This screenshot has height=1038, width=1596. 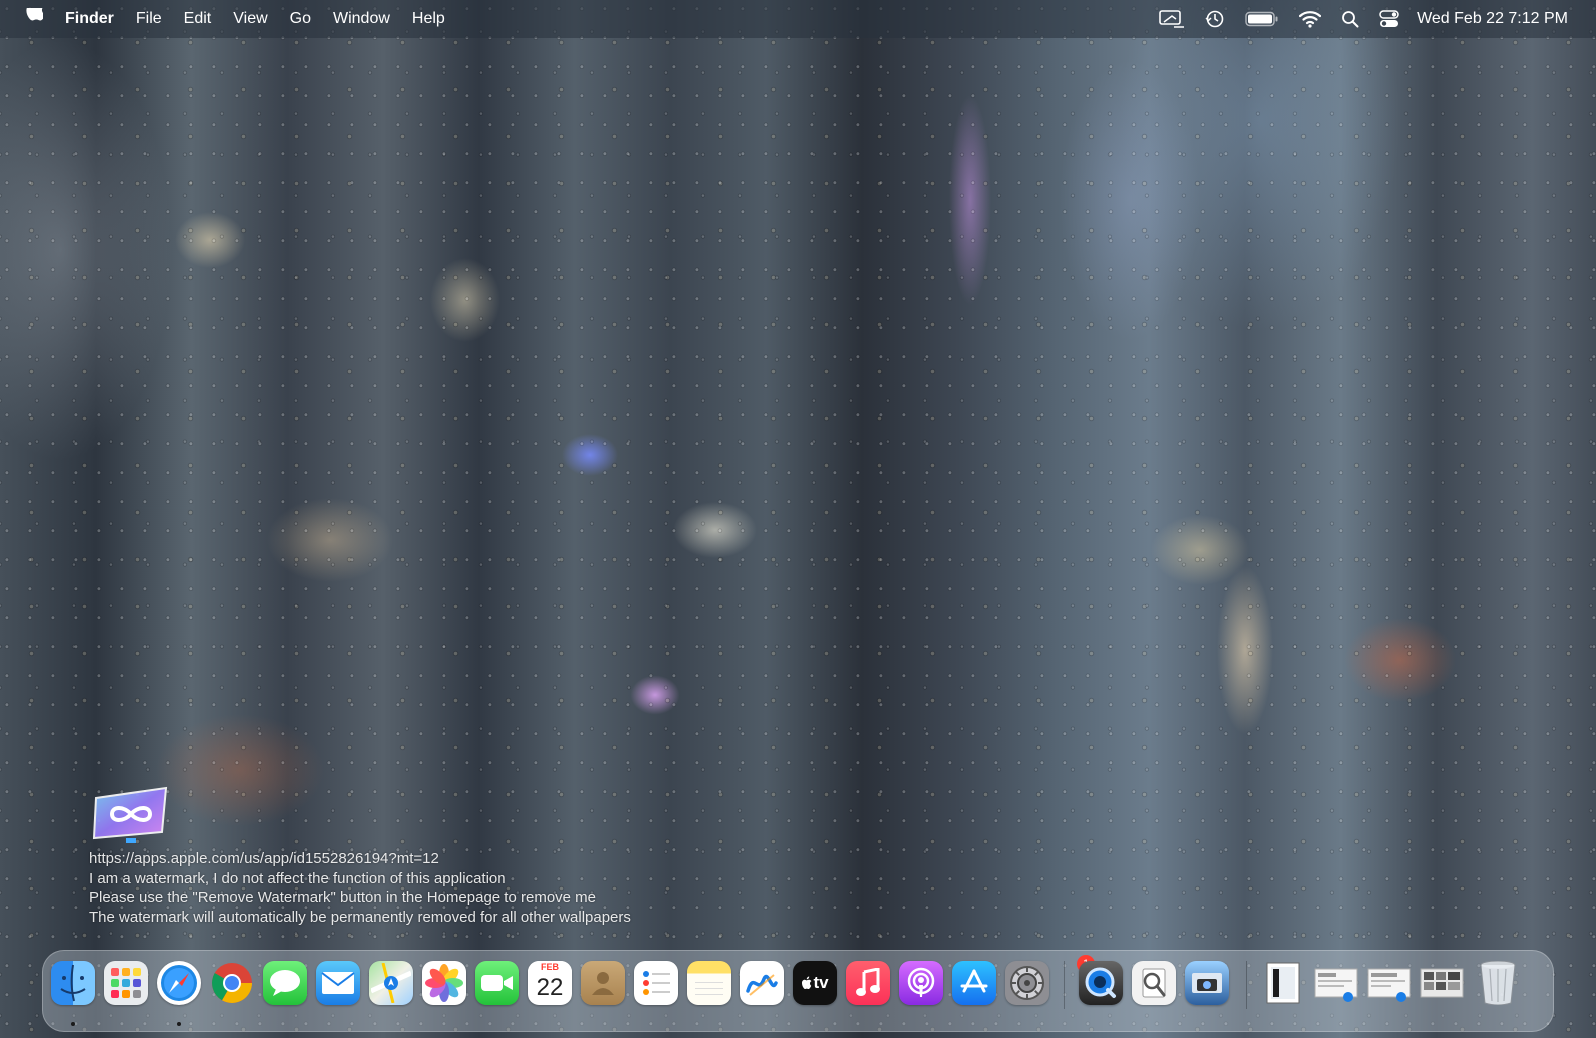 What do you see at coordinates (126, 983) in the screenshot?
I see `dock-launchpad-icon` at bounding box center [126, 983].